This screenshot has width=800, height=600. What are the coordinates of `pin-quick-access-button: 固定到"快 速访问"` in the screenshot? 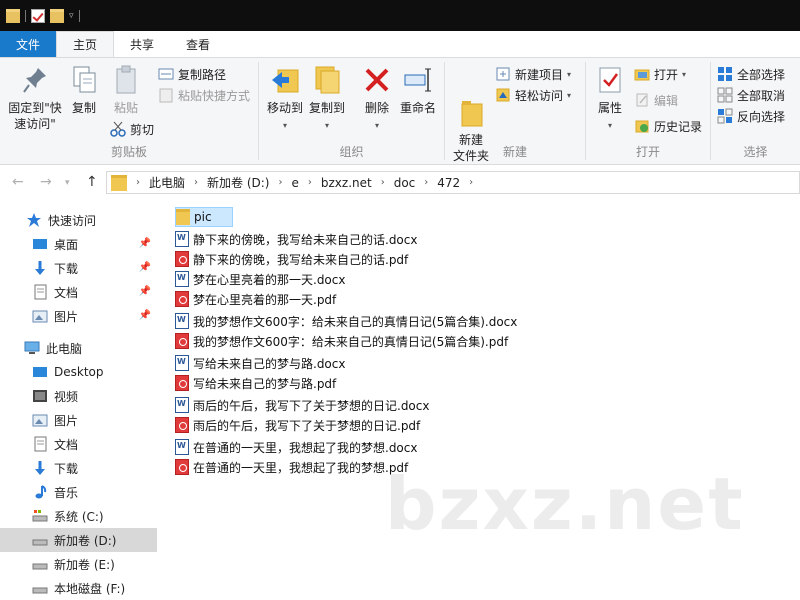 It's located at (35, 98).